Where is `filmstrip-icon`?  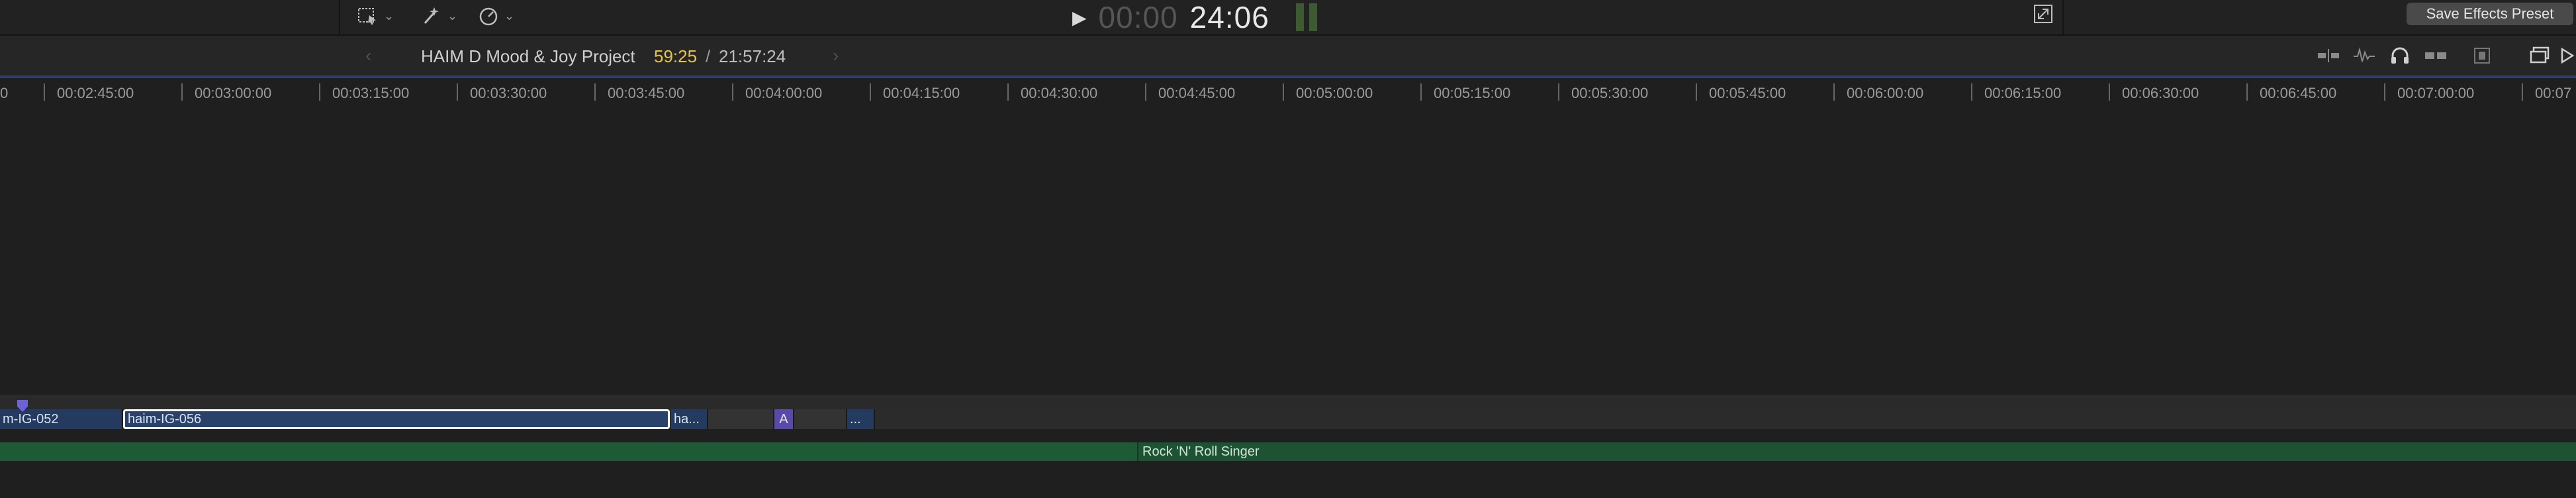 filmstrip-icon is located at coordinates (2482, 56).